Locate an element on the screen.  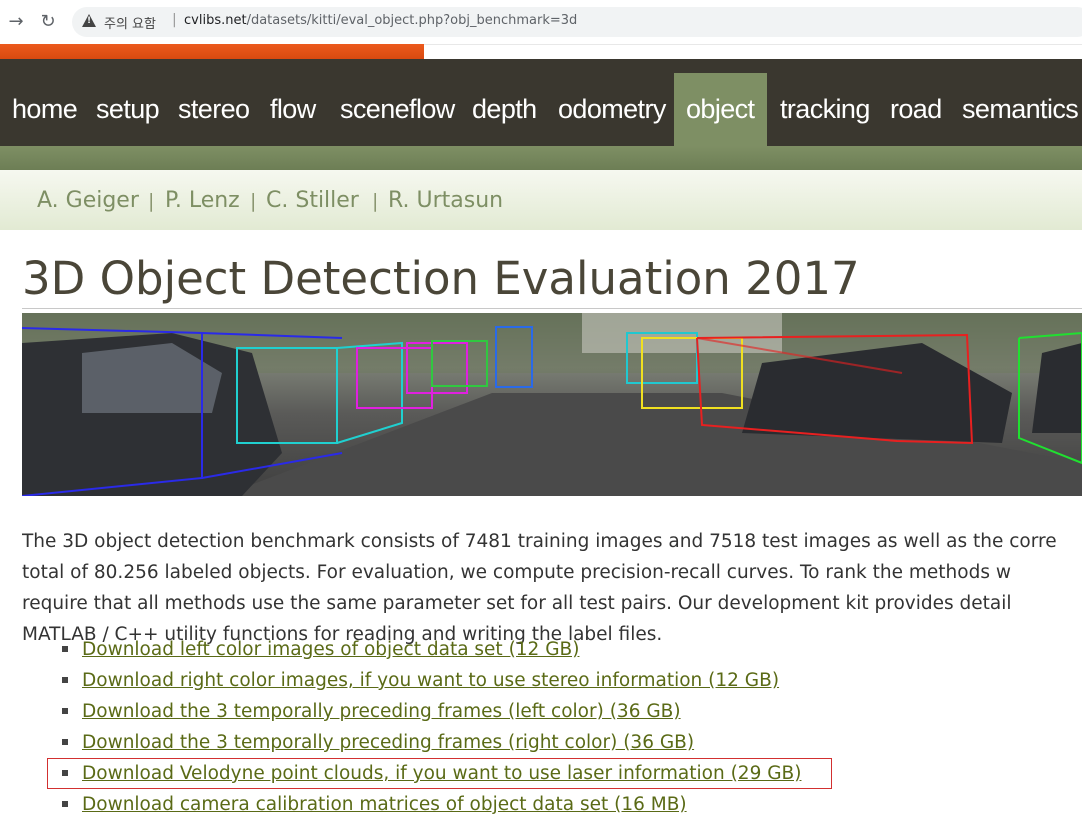
nav-tracking: tracking is located at coordinates (825, 109).